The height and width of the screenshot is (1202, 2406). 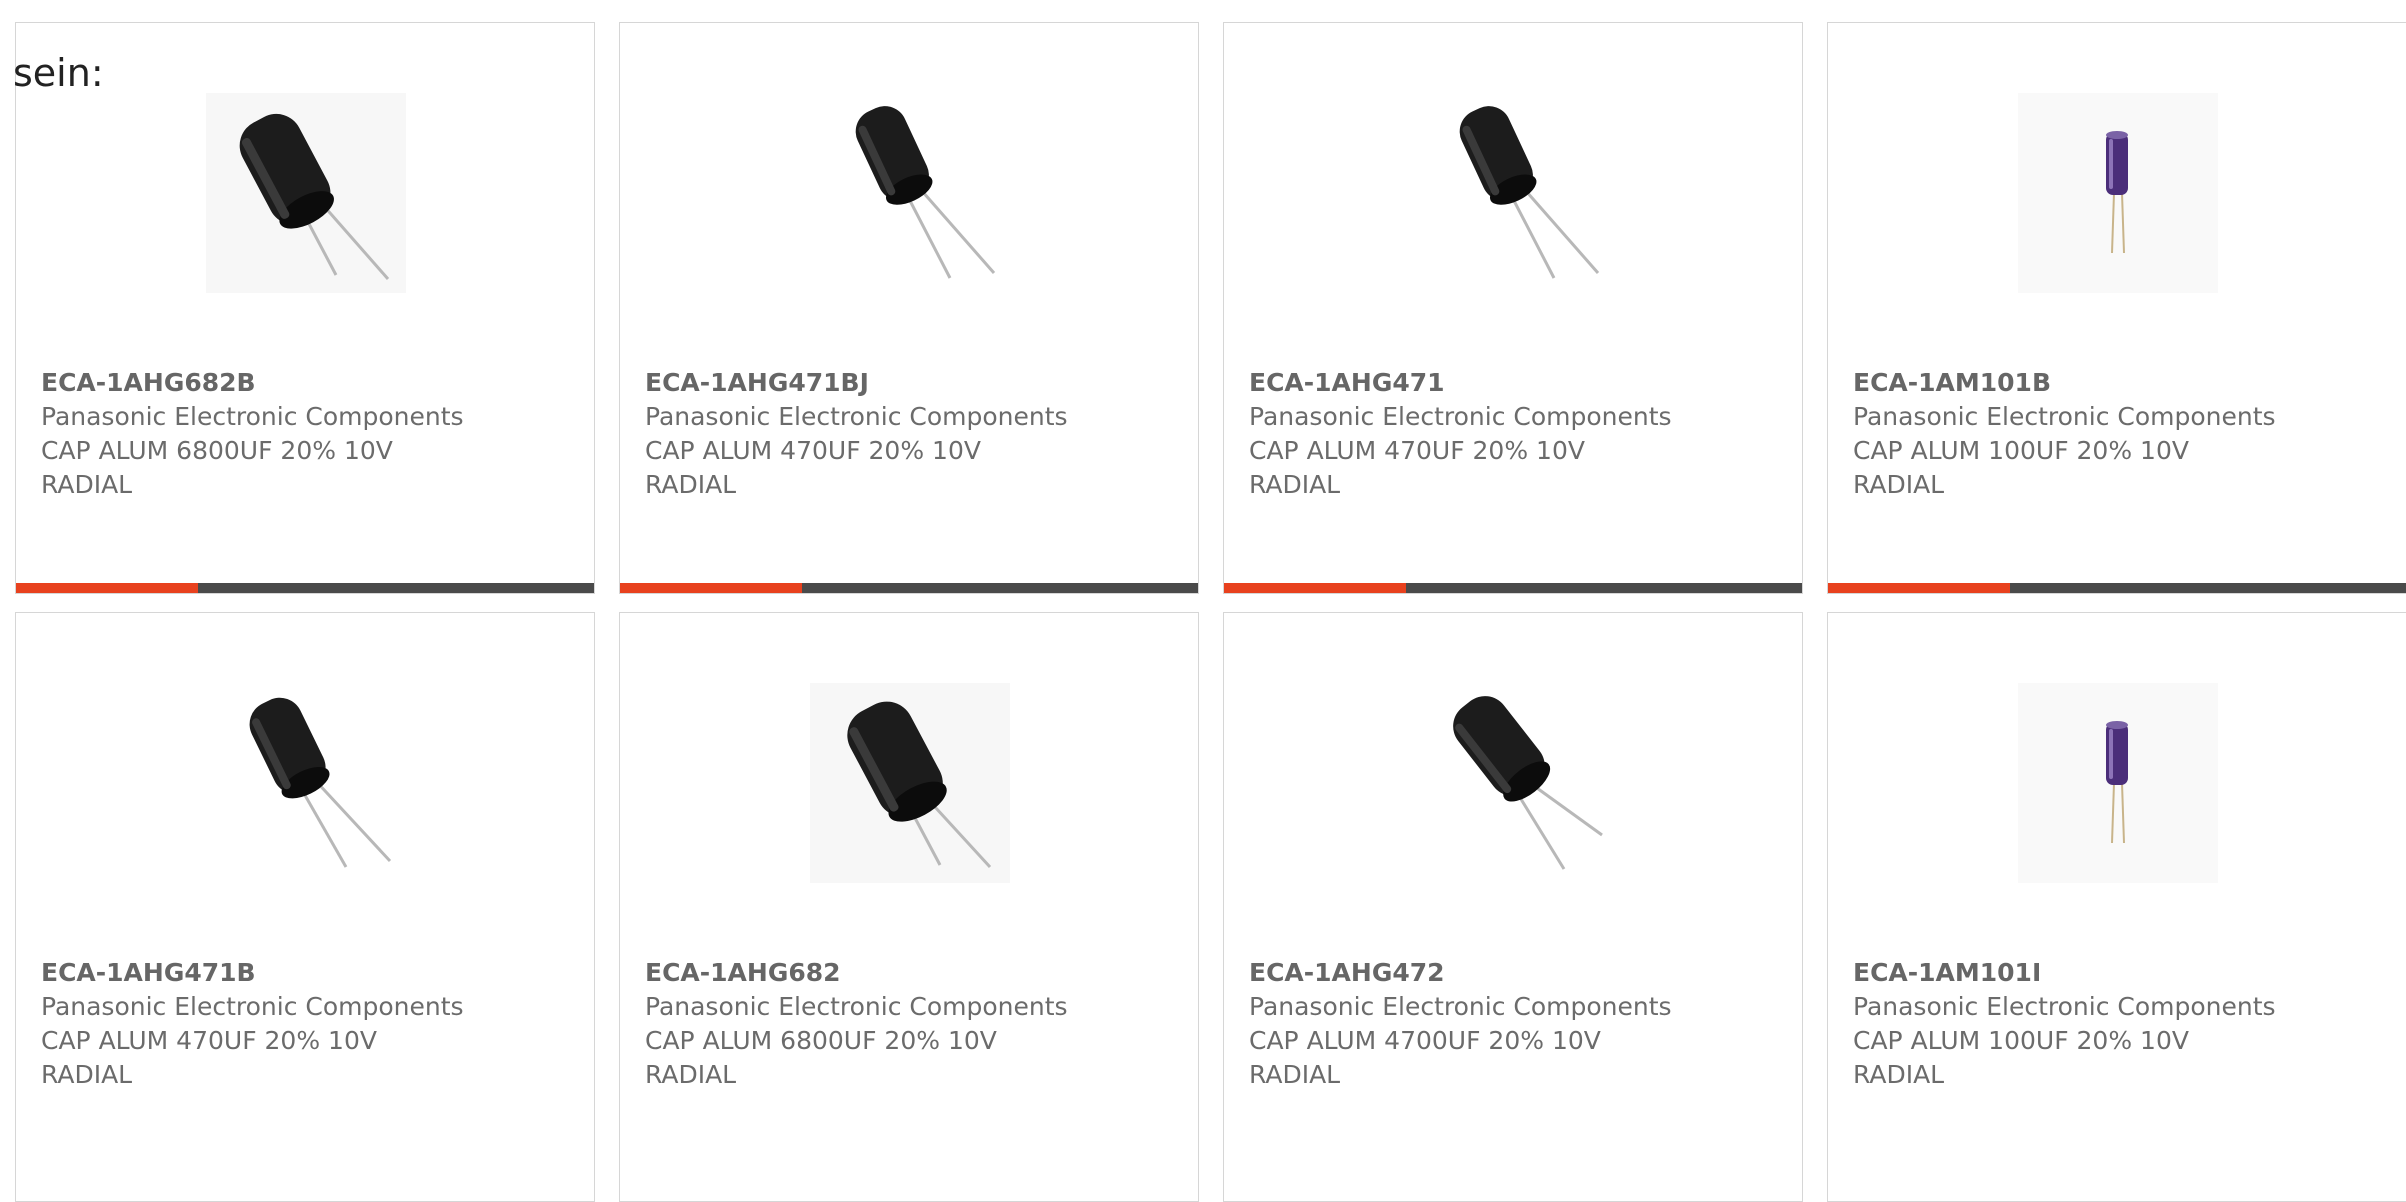 What do you see at coordinates (856, 383) in the screenshot?
I see `part-number-link: ECA-1AHG471BJ` at bounding box center [856, 383].